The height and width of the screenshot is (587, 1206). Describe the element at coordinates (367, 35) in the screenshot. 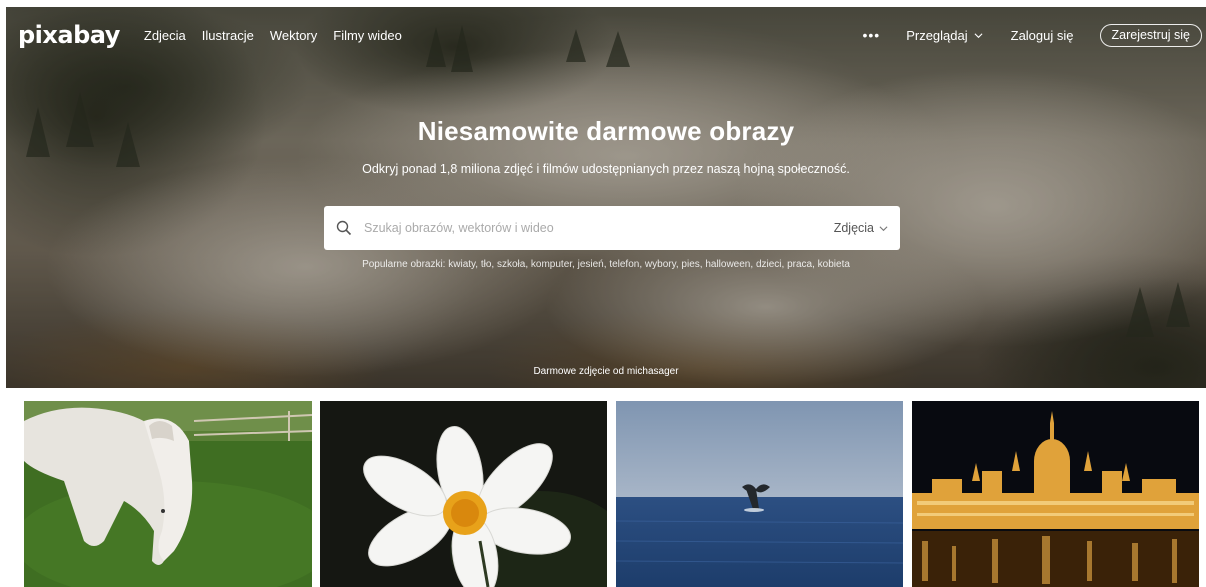

I see `nav-link-videos: Filmy wideo` at that location.